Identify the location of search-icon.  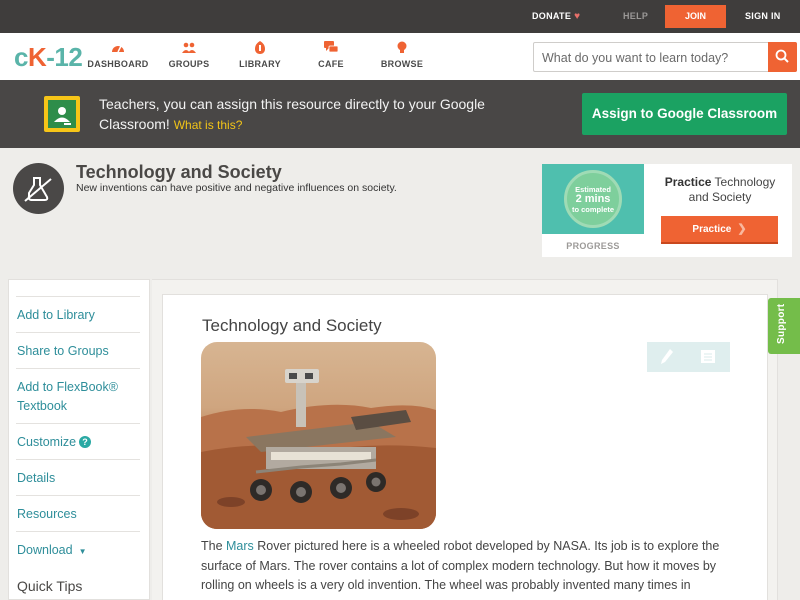
(782, 56).